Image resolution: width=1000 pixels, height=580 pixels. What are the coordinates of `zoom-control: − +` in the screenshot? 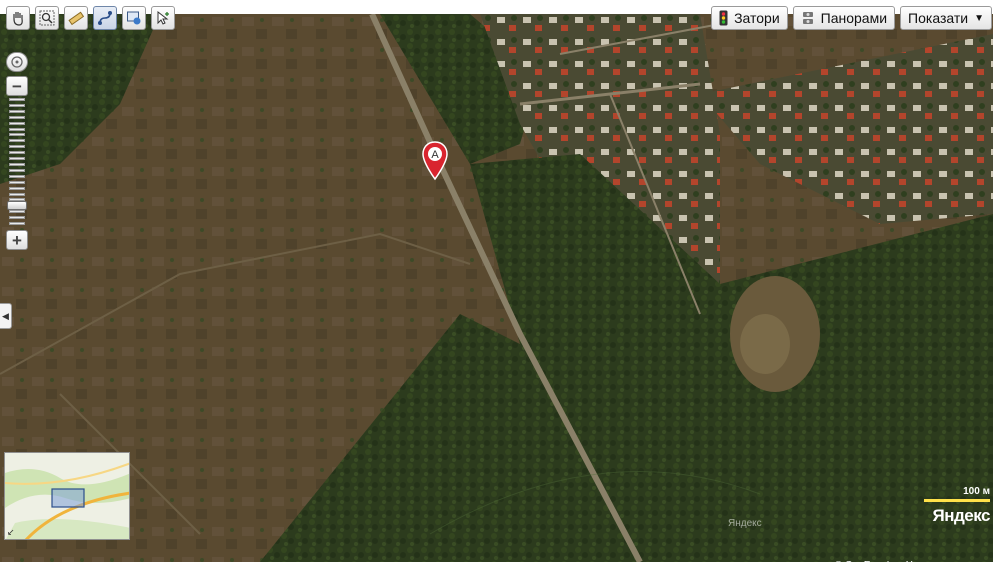 It's located at (17, 151).